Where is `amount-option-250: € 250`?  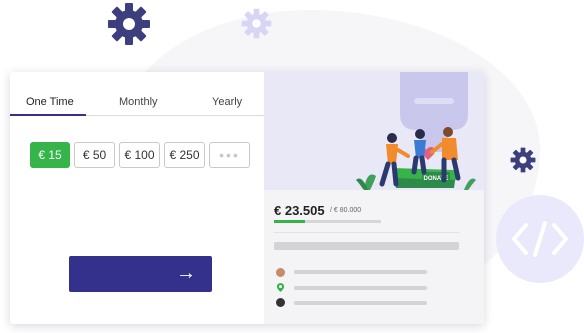 amount-option-250: € 250 is located at coordinates (184, 155).